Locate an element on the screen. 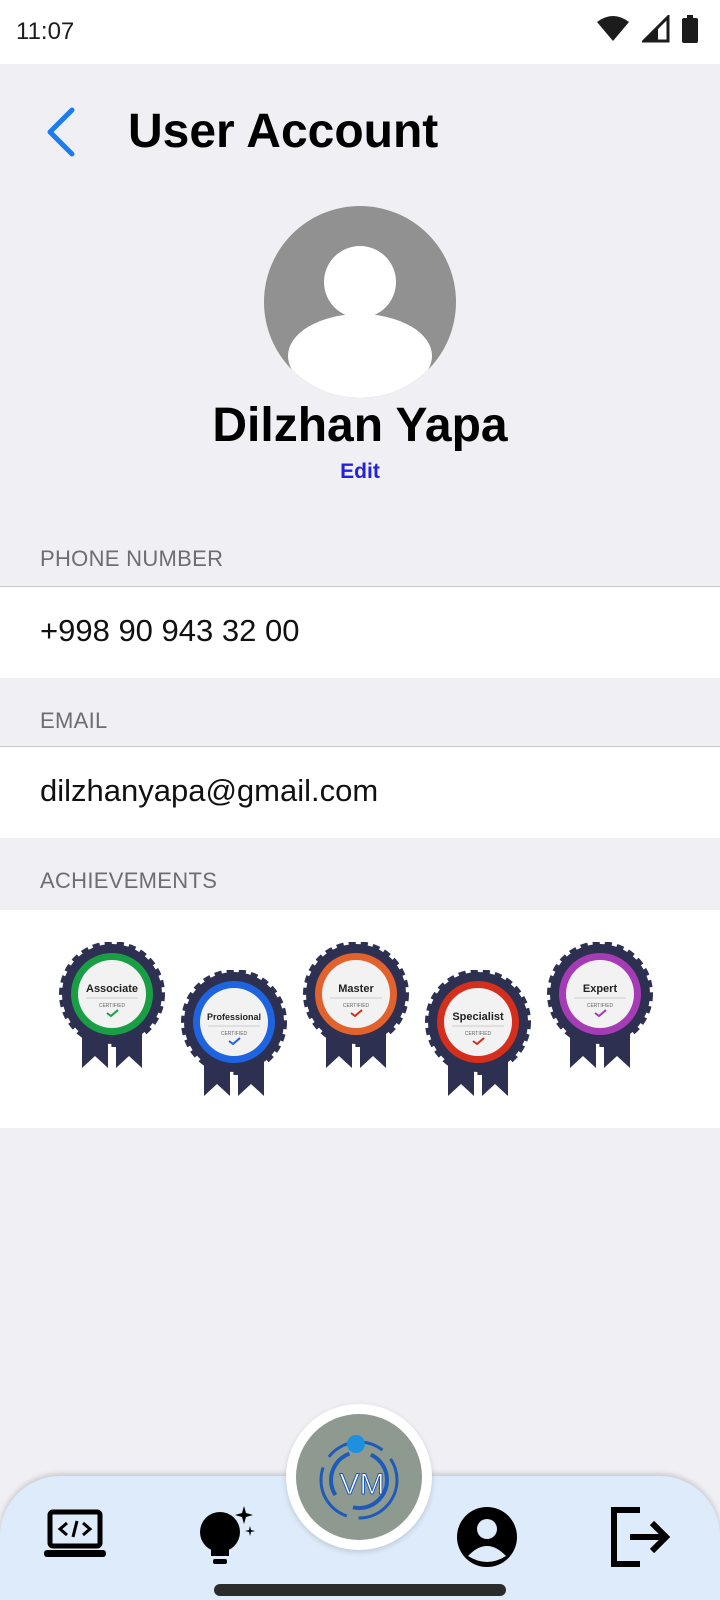 This screenshot has width=720, height=1600. back-button is located at coordinates (63, 132).